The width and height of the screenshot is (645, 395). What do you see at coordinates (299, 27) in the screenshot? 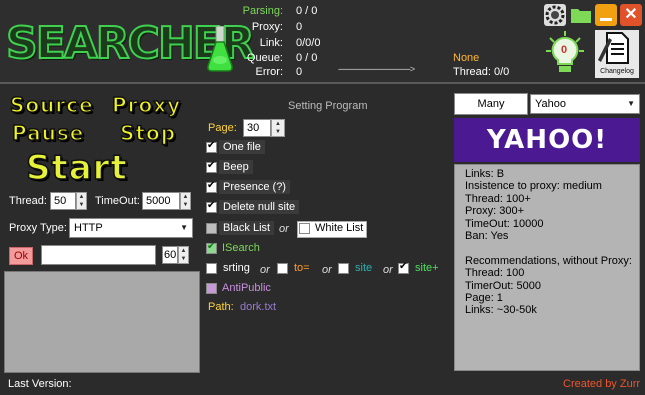
I see `proxy-value: 0` at bounding box center [299, 27].